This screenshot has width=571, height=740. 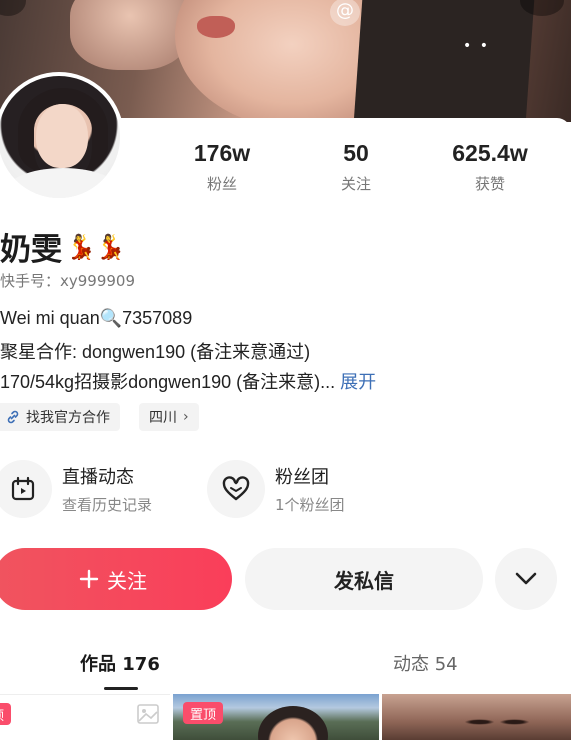 I want to click on cover-lips, so click(x=216, y=27).